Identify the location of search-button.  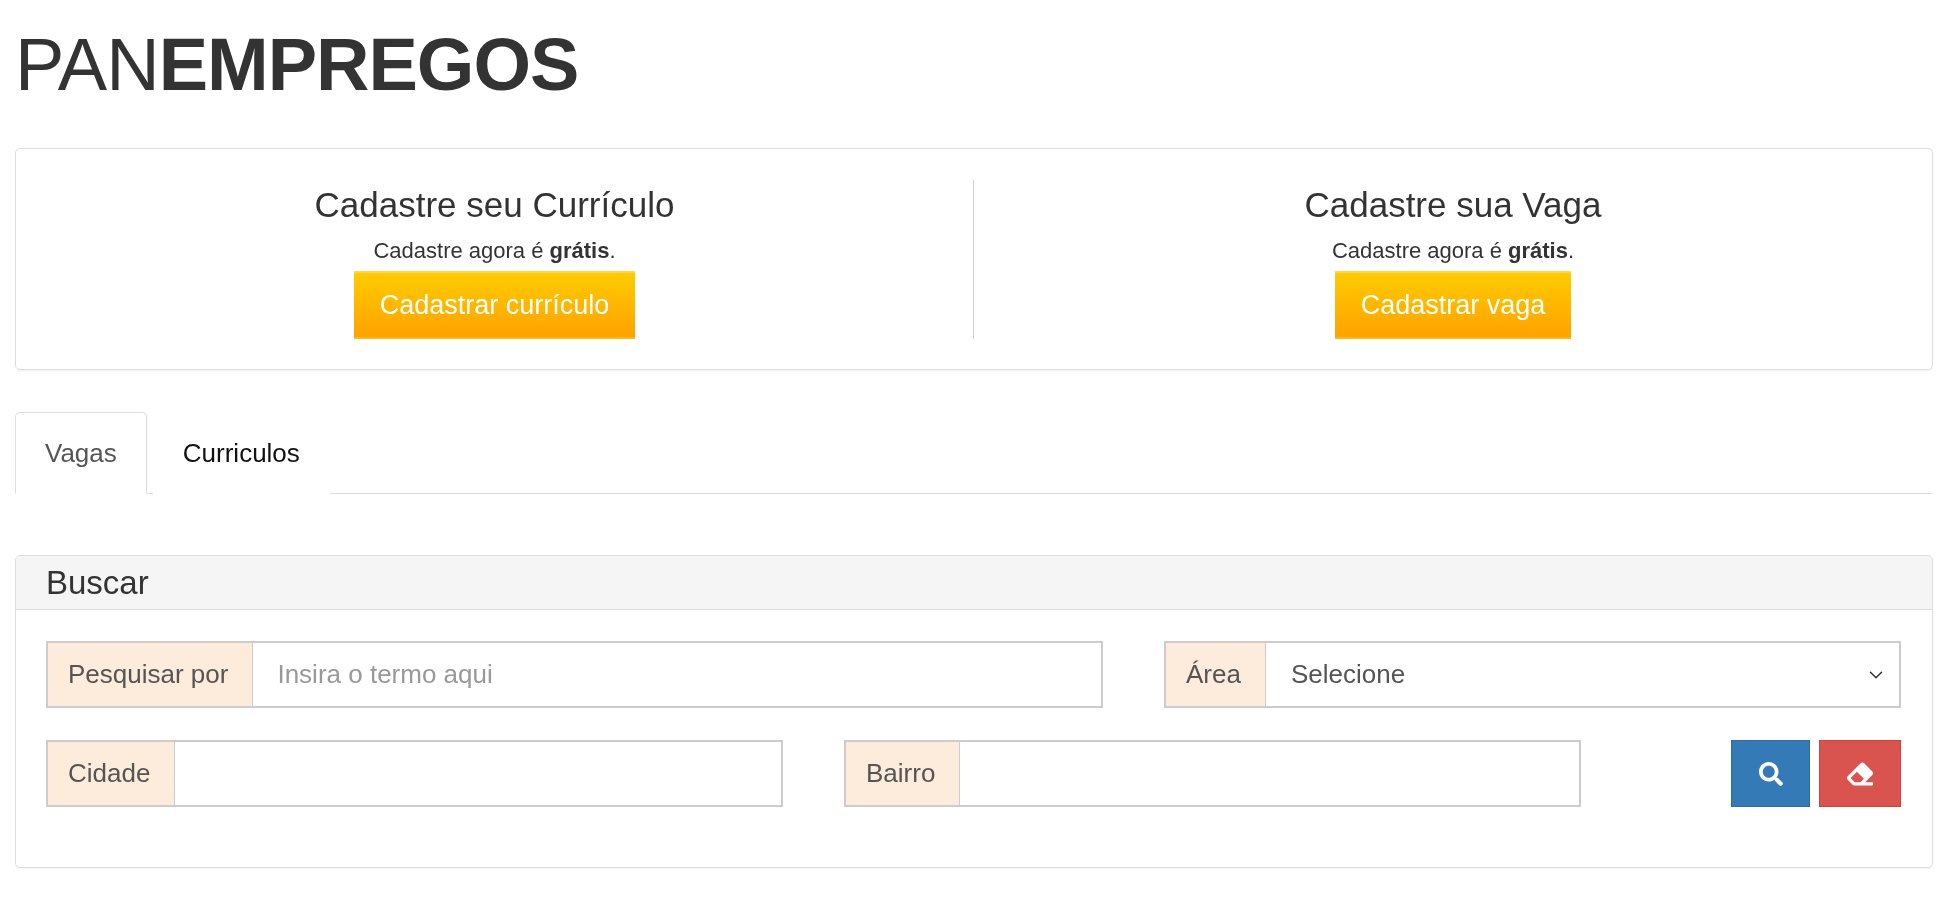
(1770, 773).